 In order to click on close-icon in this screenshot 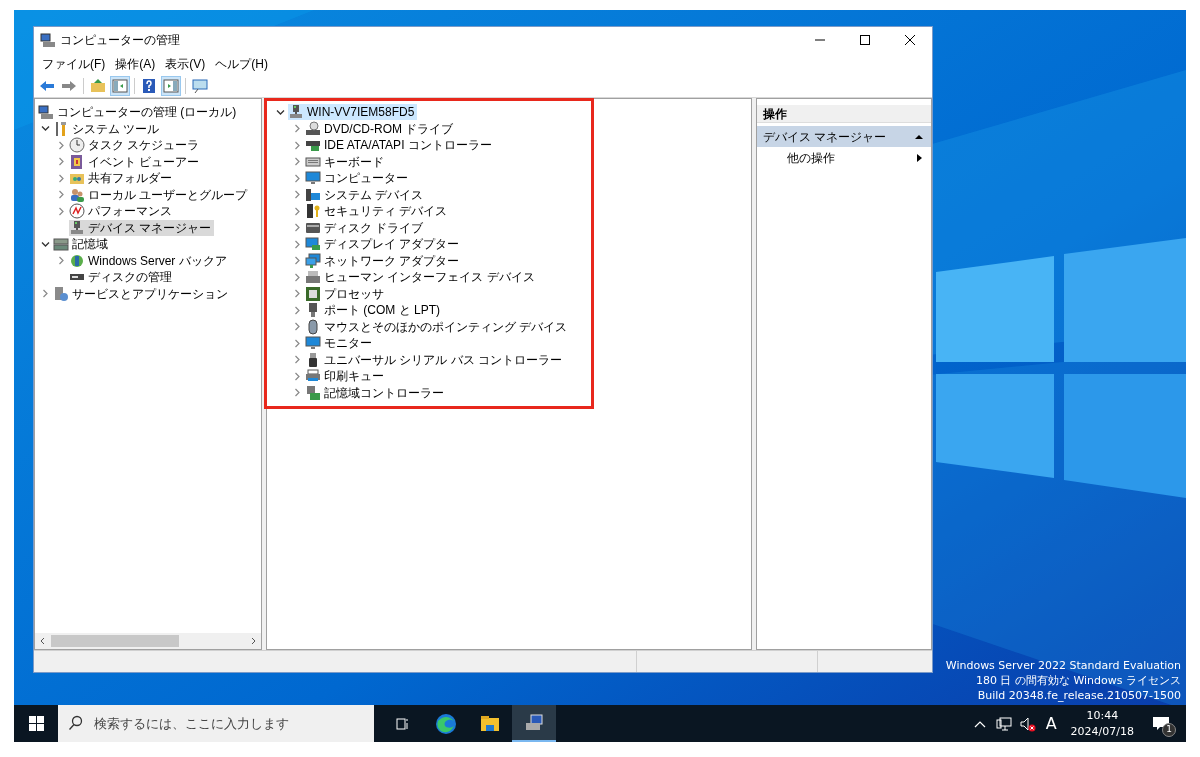, I will do `click(909, 40)`.